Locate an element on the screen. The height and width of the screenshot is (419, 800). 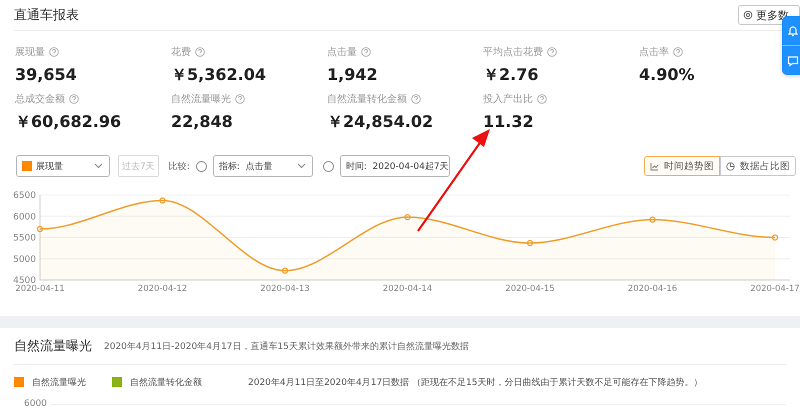
y-axis-label: 6500 is located at coordinates (24, 196).